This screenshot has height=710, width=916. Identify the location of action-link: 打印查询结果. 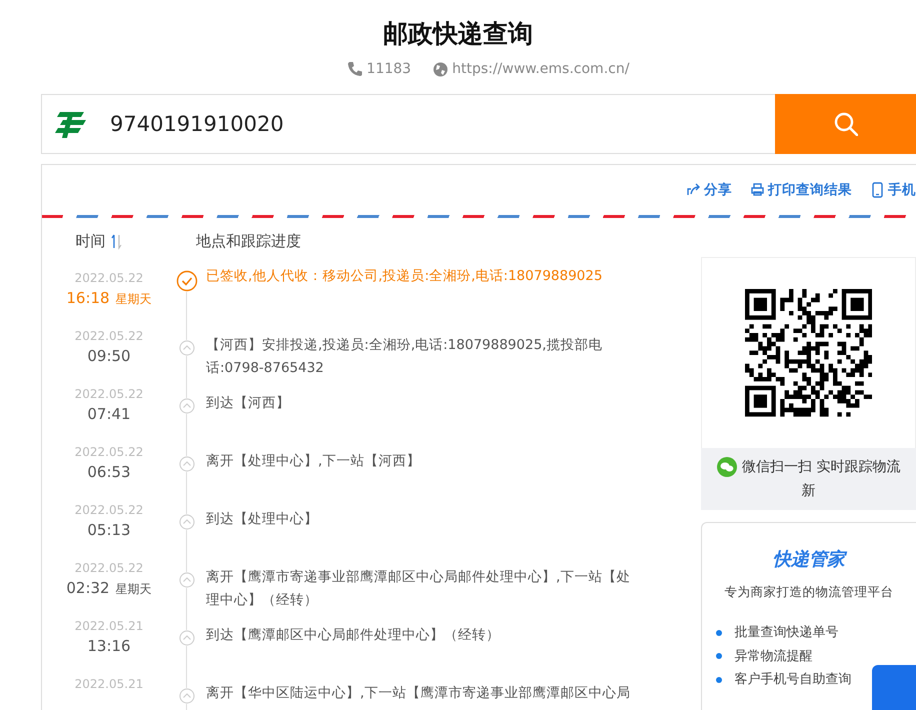
(801, 190).